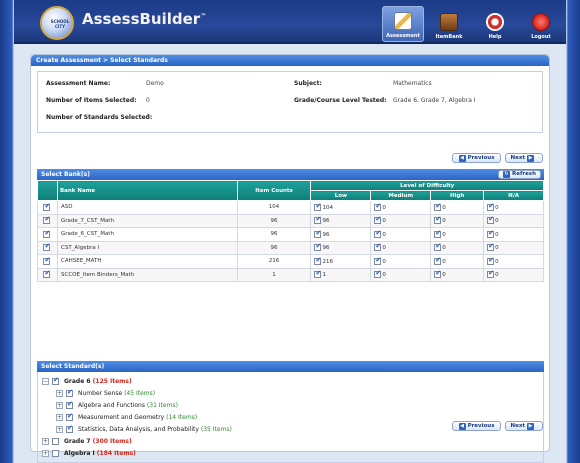 This screenshot has width=580, height=463. I want to click on top-nav: Assessment ItemBank Help Logout, so click(470, 24).